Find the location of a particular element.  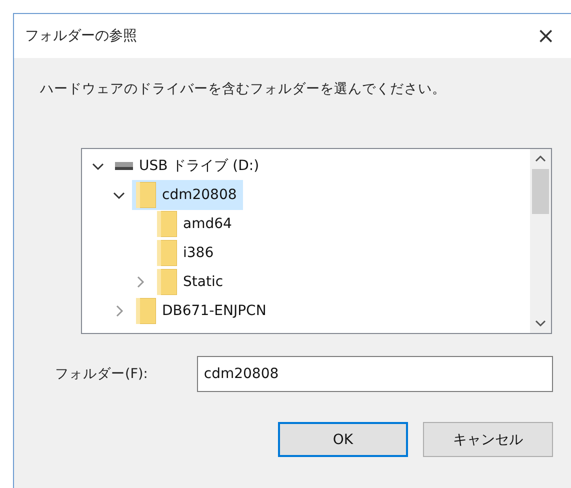

tree-item: cdm20808 is located at coordinates (187, 195).